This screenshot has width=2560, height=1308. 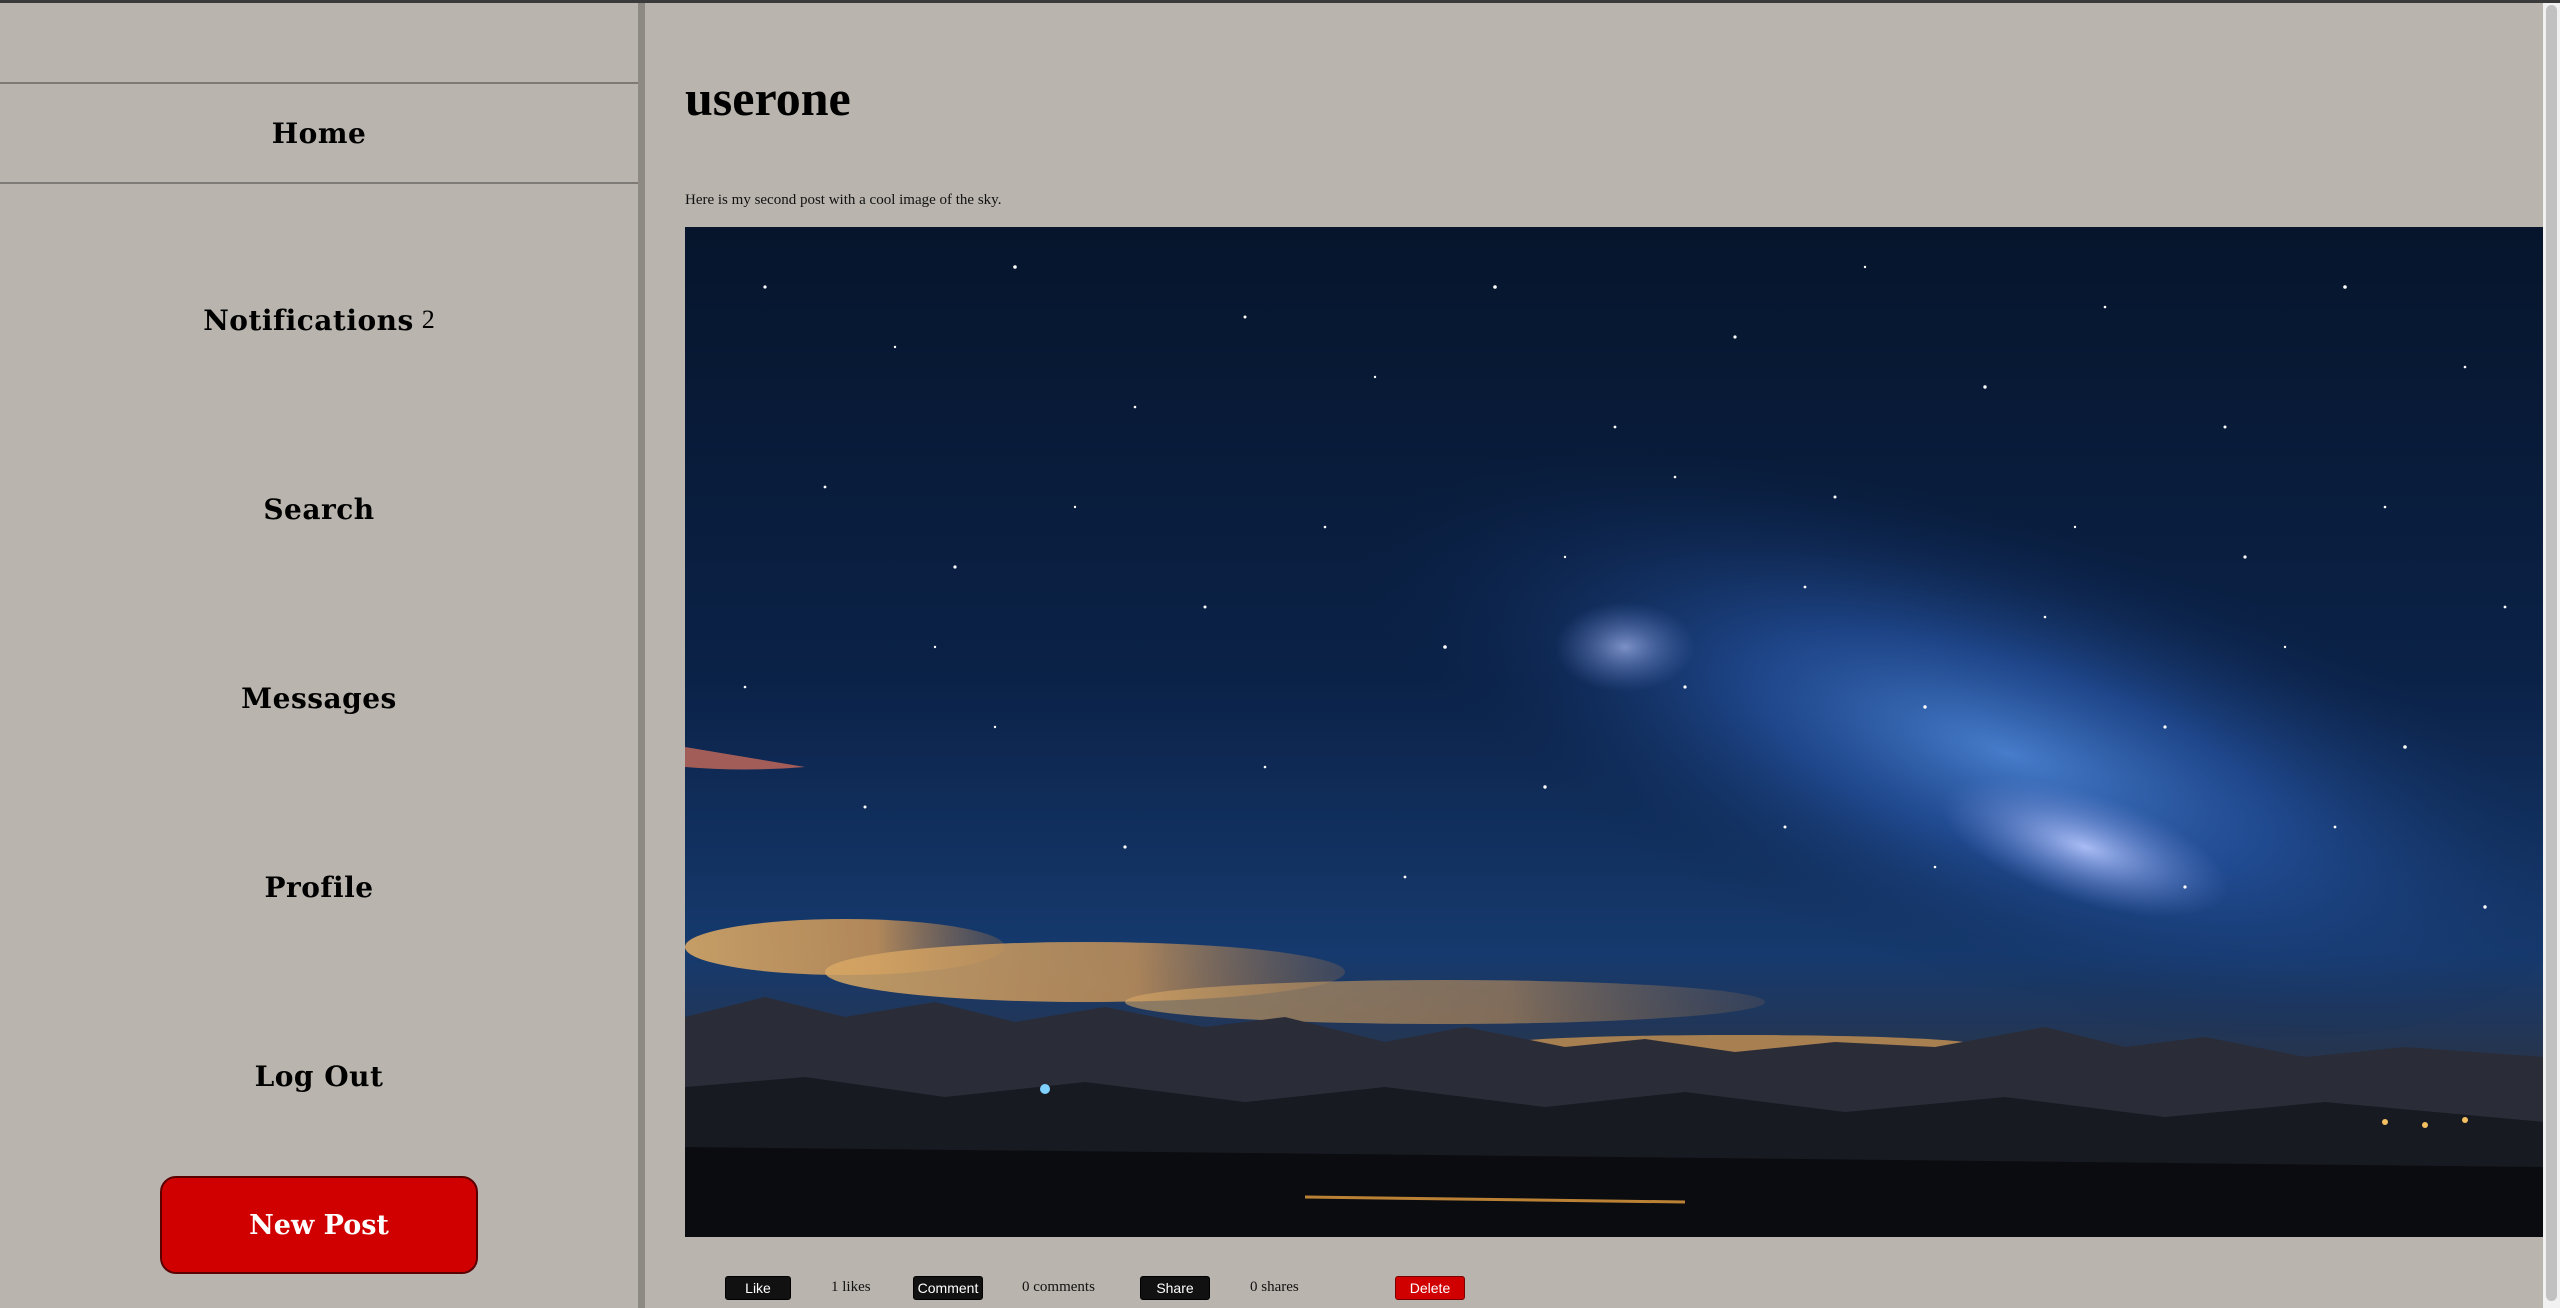 I want to click on sidebar-item-label: Profile, so click(x=319, y=887).